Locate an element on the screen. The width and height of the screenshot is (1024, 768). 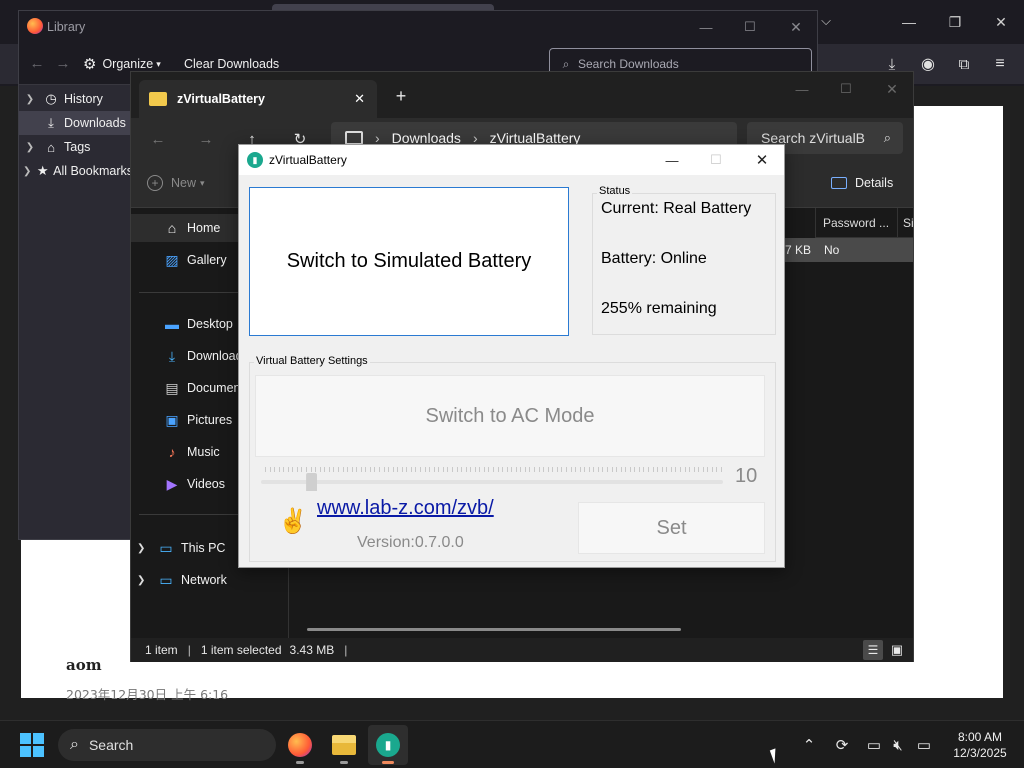
zvb-minimize-icon: — is located at coordinates (672, 160).